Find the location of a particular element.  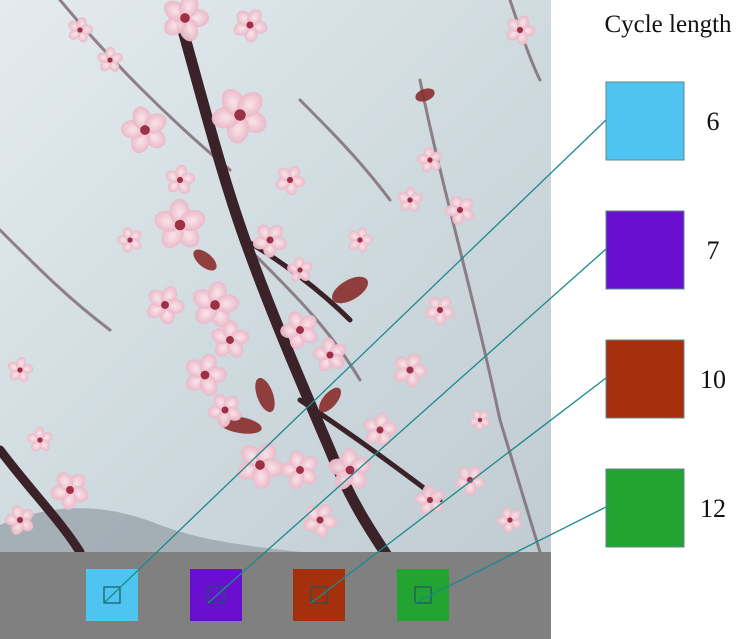

legend-value: 12 is located at coordinates (713, 508).